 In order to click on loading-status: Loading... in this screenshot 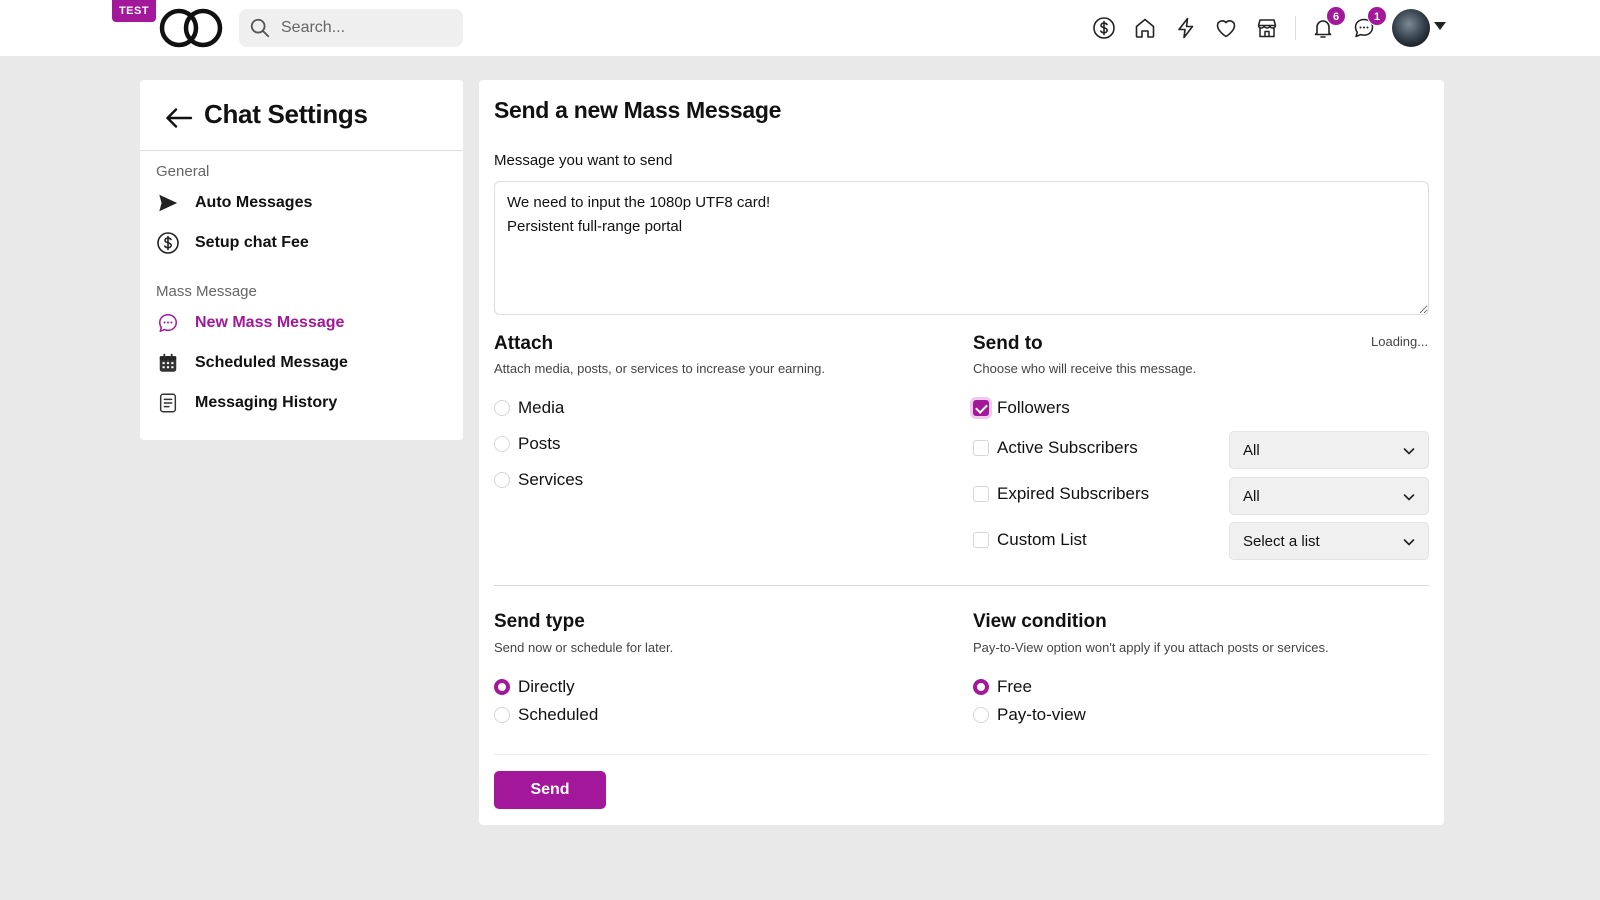, I will do `click(1400, 341)`.